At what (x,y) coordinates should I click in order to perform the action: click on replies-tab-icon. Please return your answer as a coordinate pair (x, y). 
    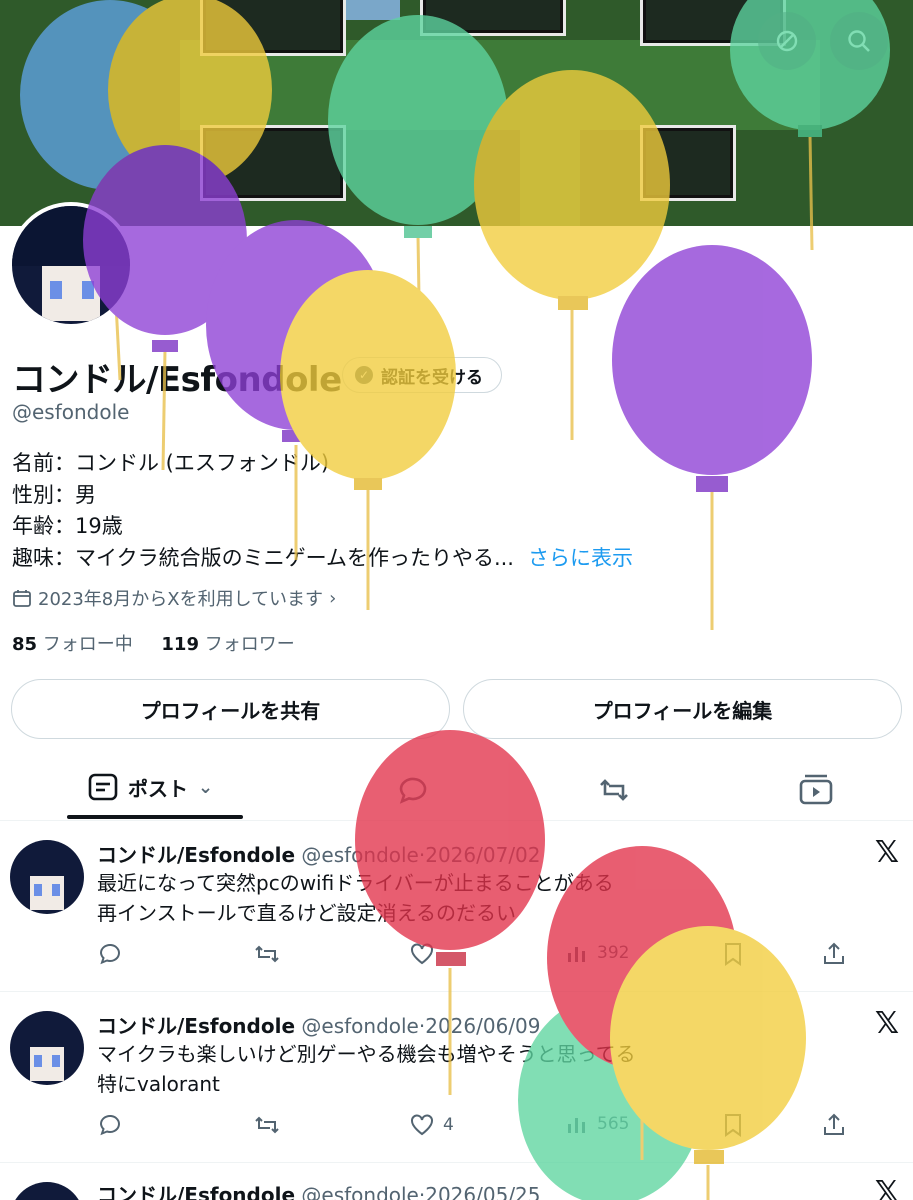
    Looking at the image, I should click on (413, 790).